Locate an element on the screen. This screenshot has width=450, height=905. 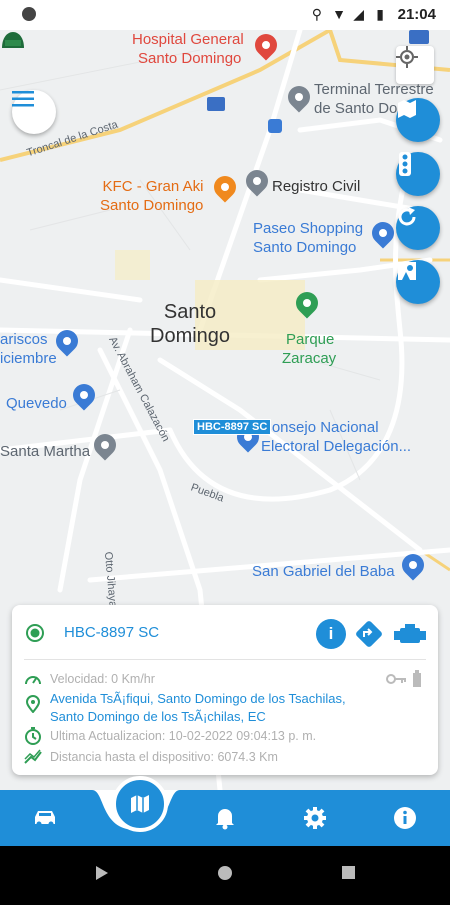
gear-icon is located at coordinates (315, 818).